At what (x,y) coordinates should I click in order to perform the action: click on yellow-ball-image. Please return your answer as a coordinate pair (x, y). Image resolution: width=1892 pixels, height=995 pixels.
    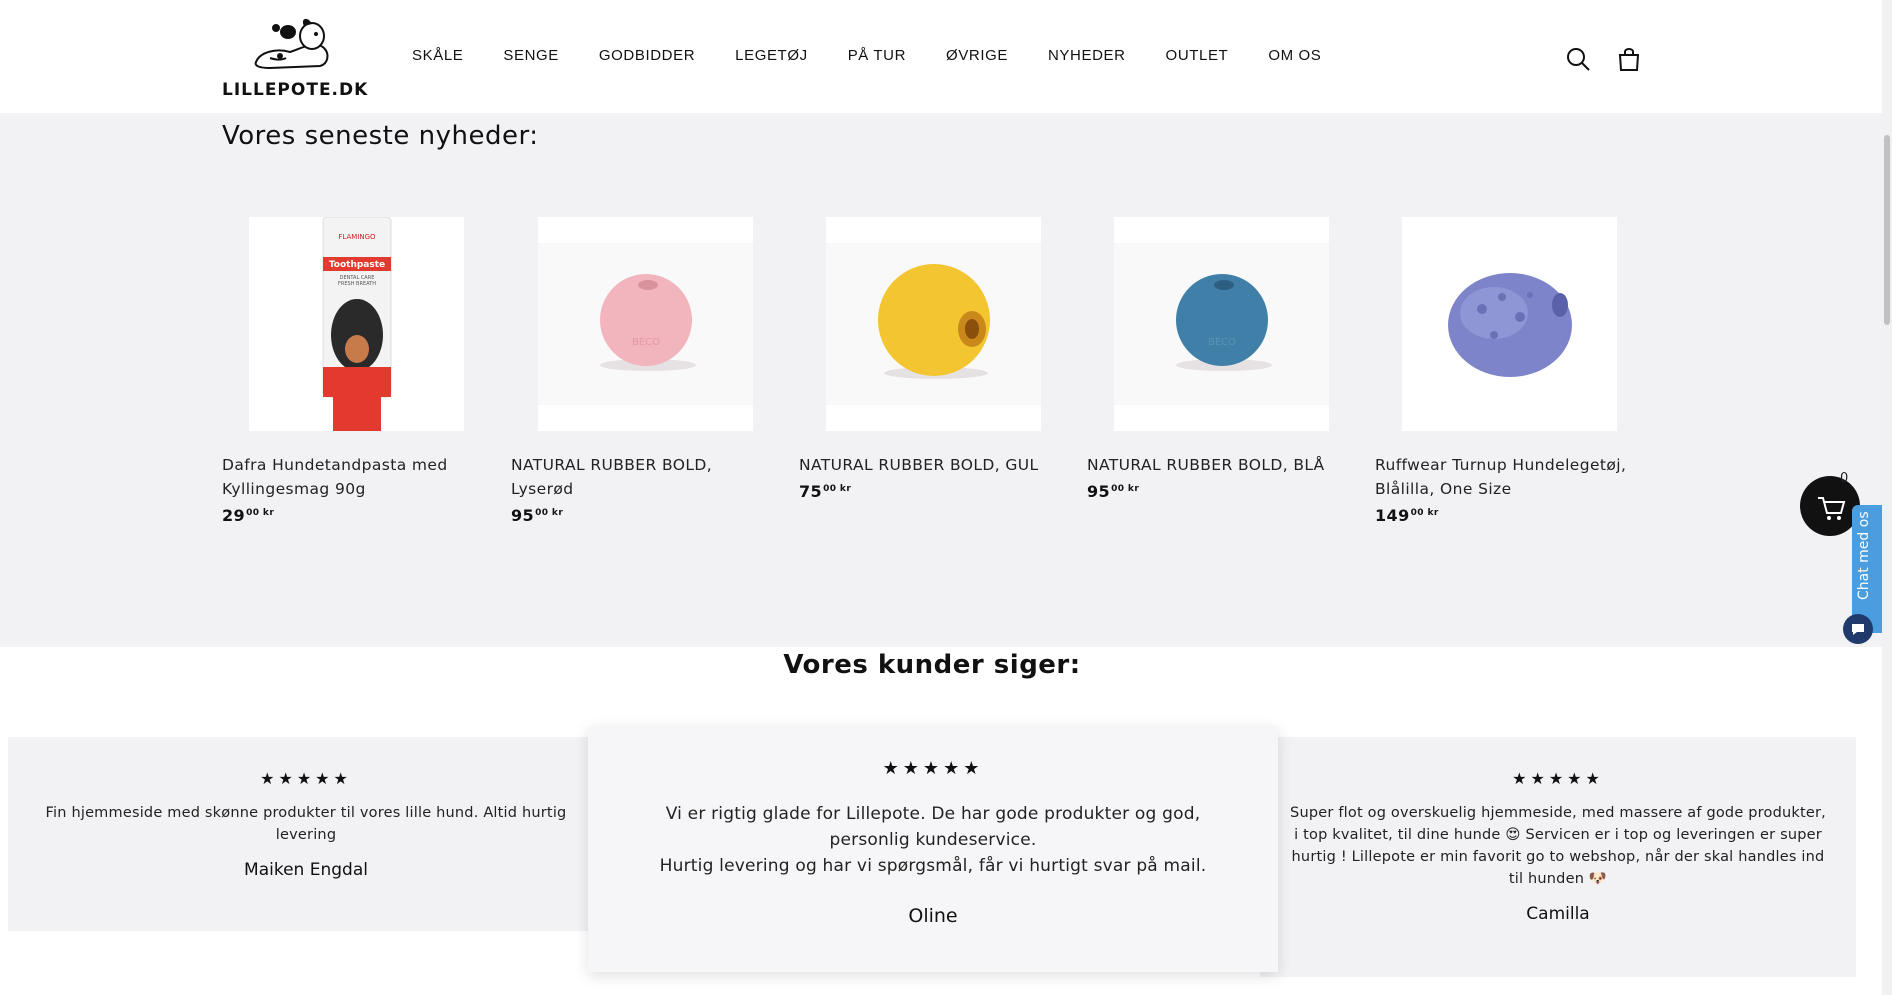
    Looking at the image, I should click on (933, 324).